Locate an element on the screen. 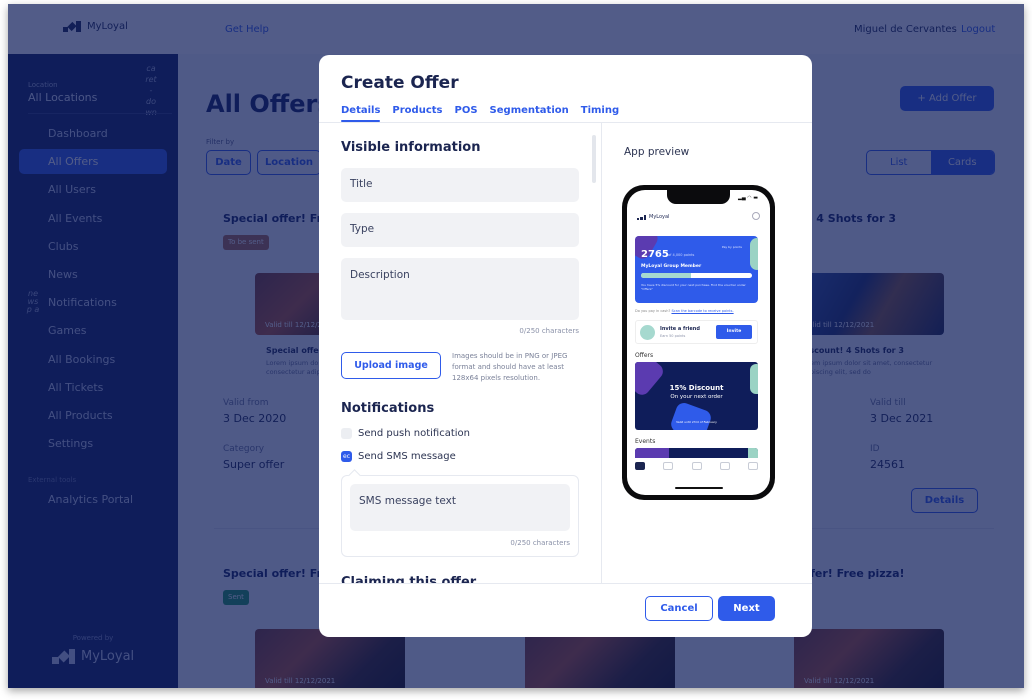 Image resolution: width=1032 pixels, height=700 pixels. next-button: Next is located at coordinates (746, 608).